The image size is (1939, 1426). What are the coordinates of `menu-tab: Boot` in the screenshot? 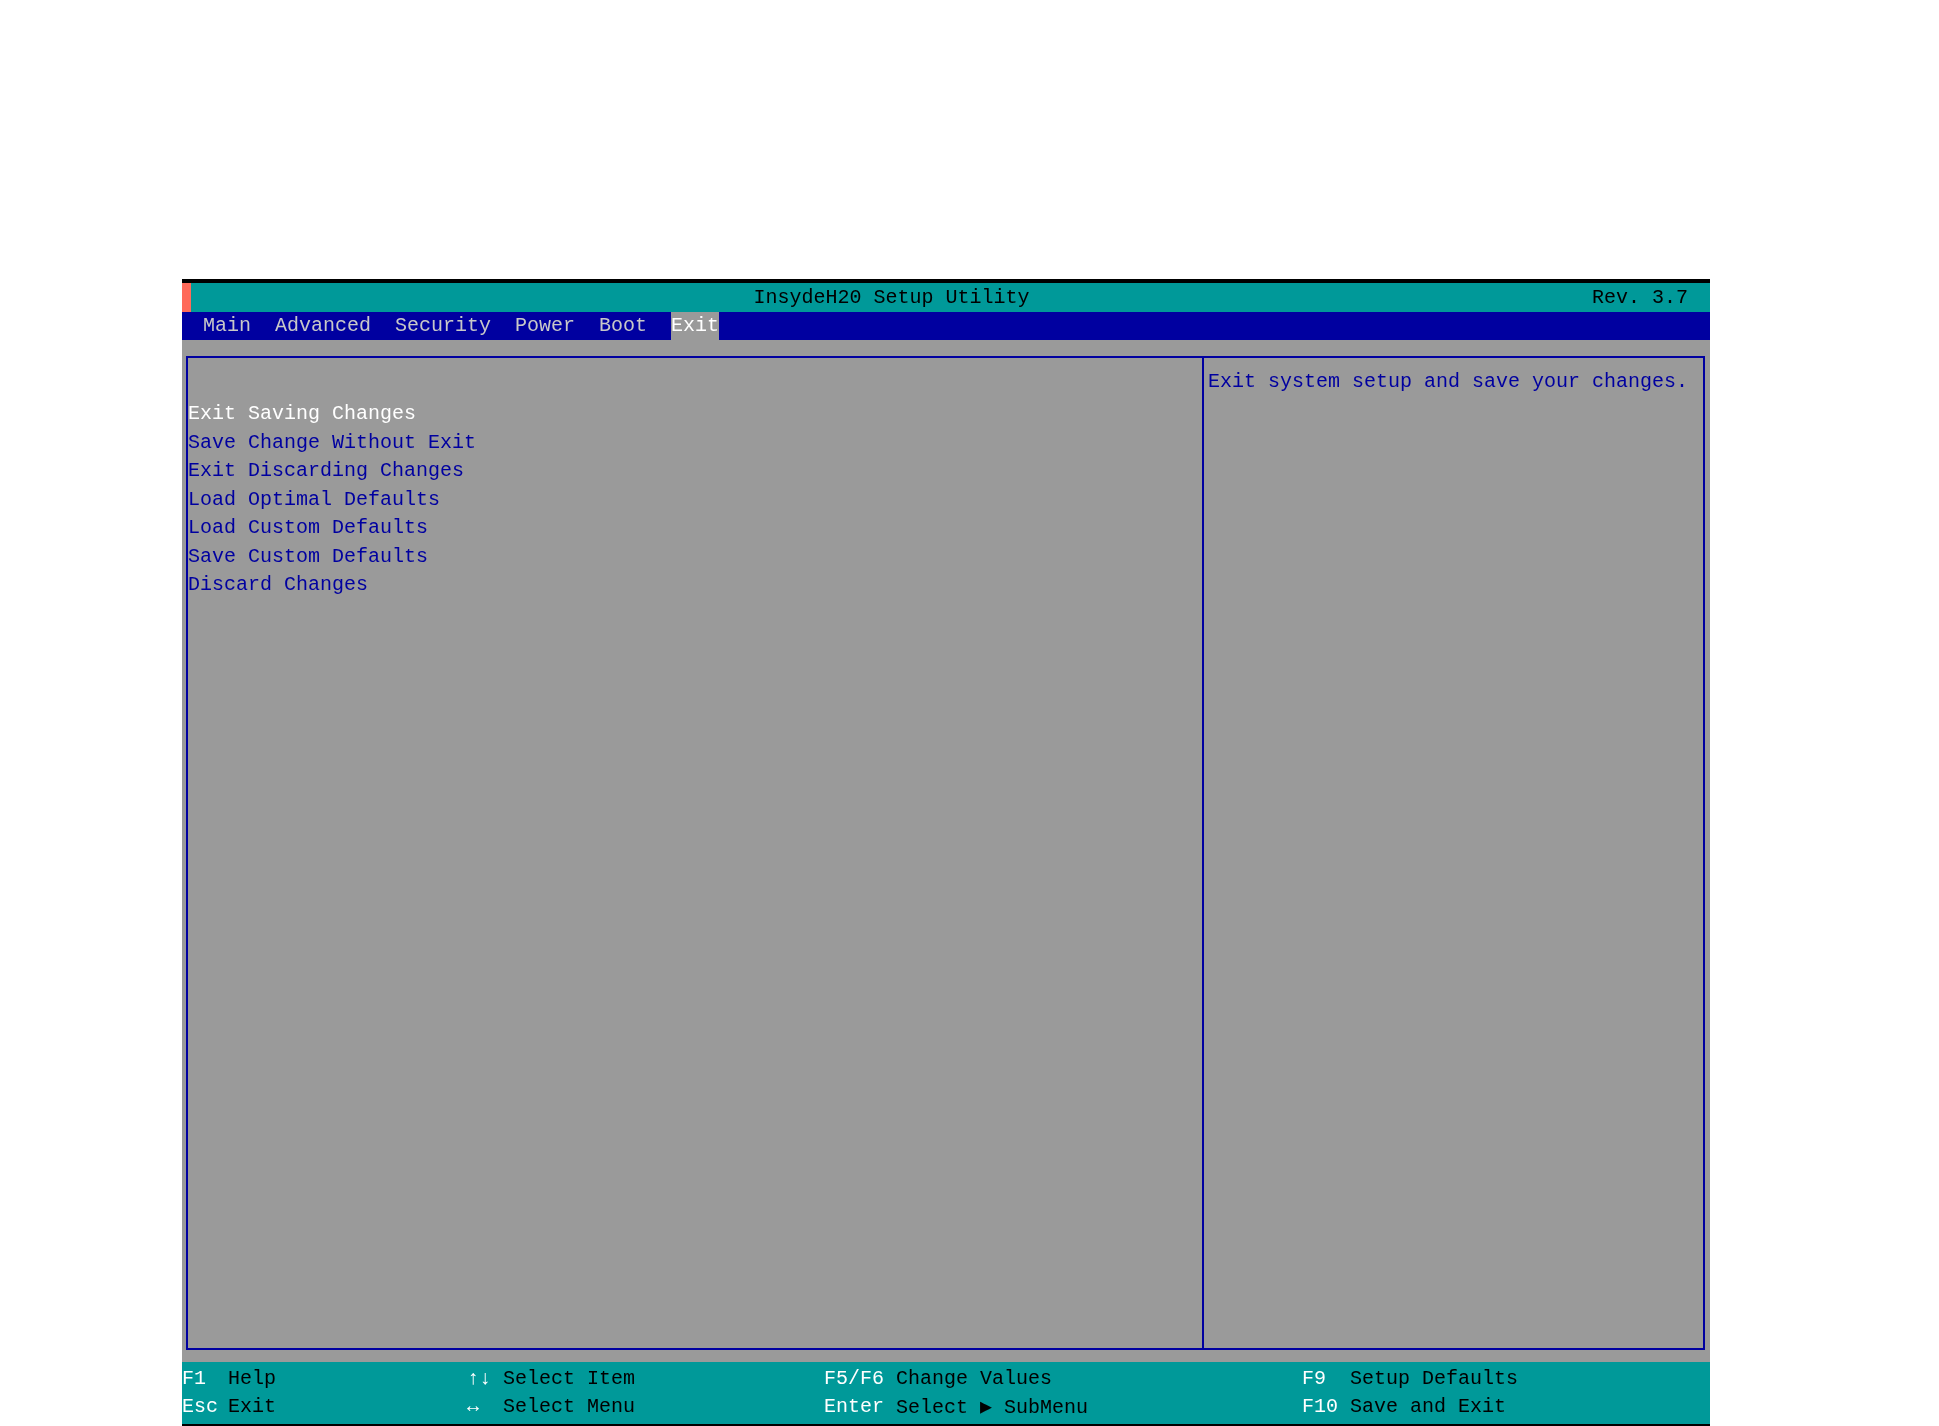 It's located at (623, 326).